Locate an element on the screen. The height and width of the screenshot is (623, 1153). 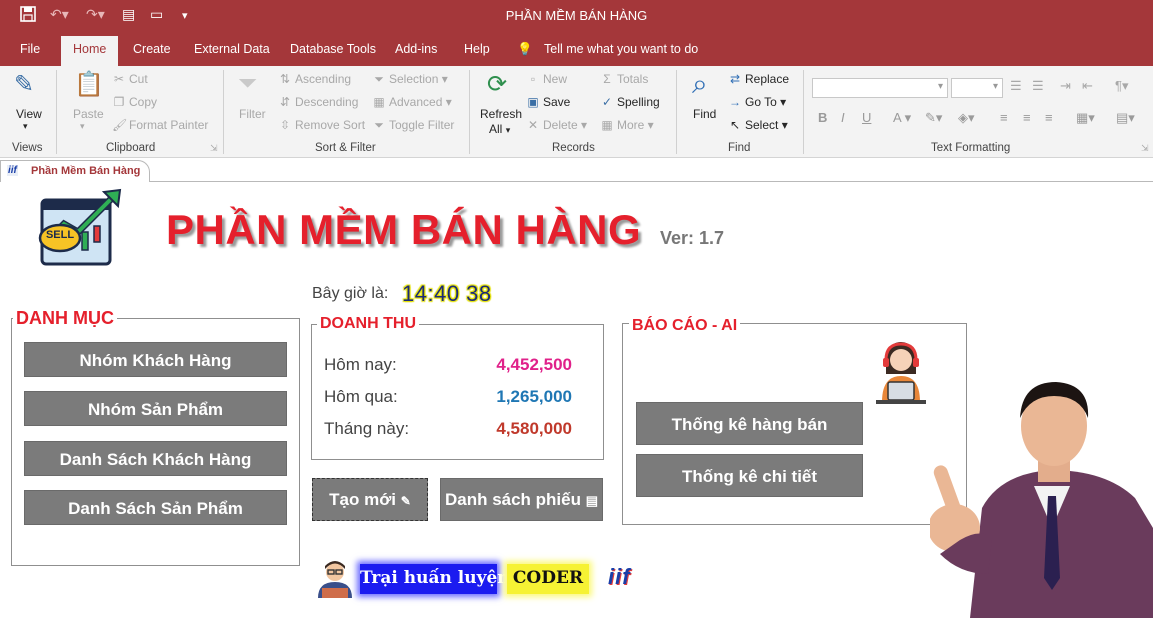
clipboard-launcher-icon: ⇲ is located at coordinates (214, 148).